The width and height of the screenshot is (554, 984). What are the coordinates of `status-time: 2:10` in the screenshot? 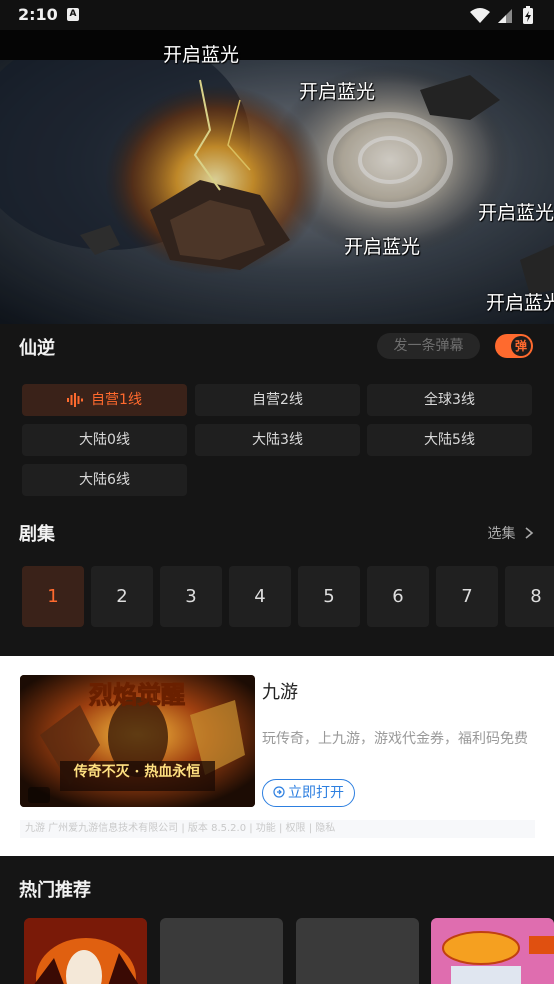 It's located at (38, 14).